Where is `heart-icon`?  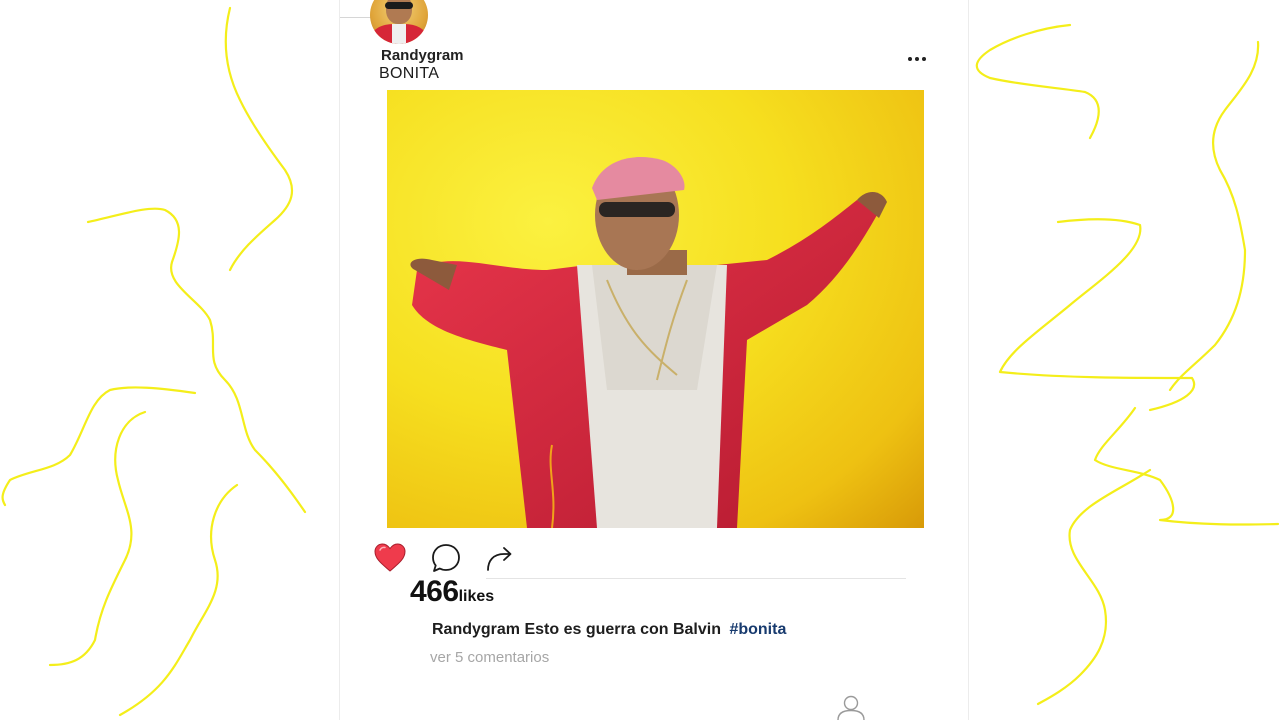
heart-icon is located at coordinates (390, 558).